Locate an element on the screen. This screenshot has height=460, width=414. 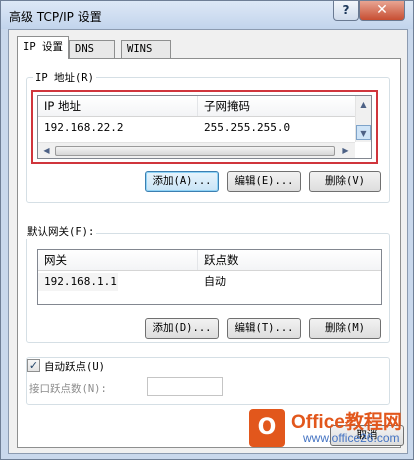
tab-wins: WINS is located at coordinates (146, 49).